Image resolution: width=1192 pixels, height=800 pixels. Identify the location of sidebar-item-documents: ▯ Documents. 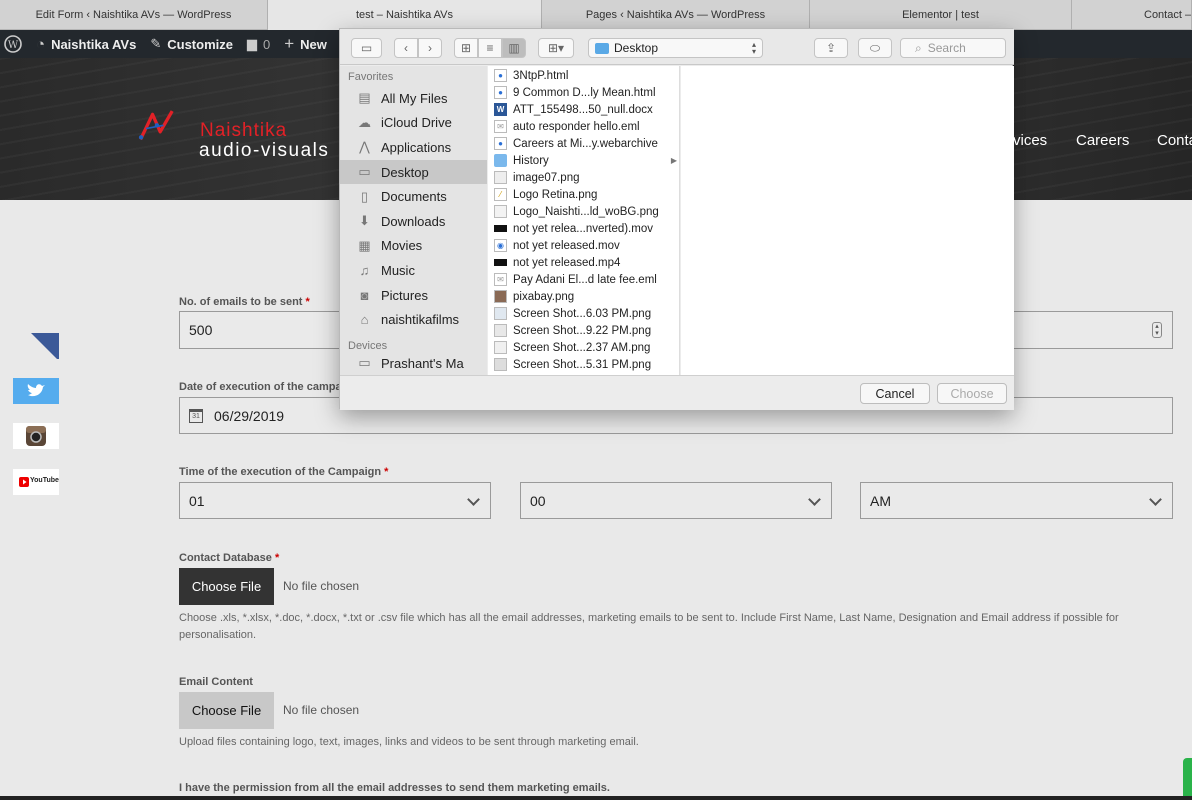
(413, 196).